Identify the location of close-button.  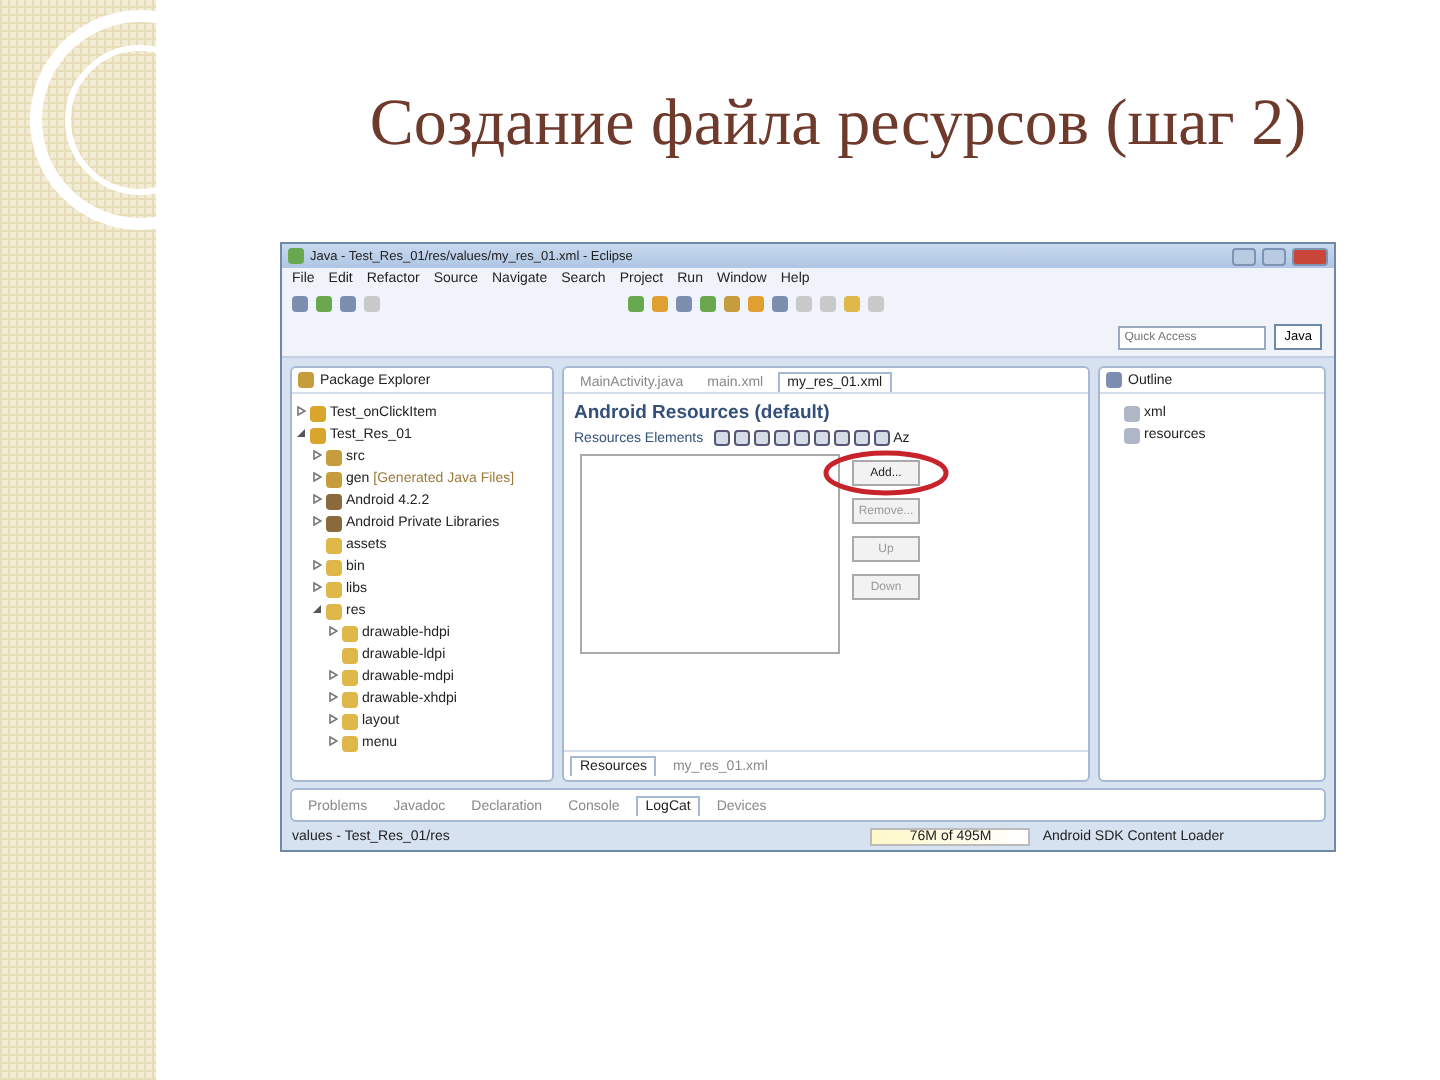
(1310, 256).